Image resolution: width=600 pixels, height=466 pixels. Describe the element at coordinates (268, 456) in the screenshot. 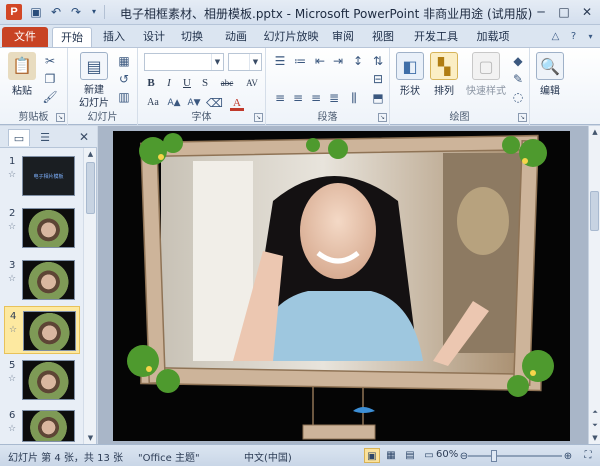

I see `language-indicator: 中文(中国)` at that location.